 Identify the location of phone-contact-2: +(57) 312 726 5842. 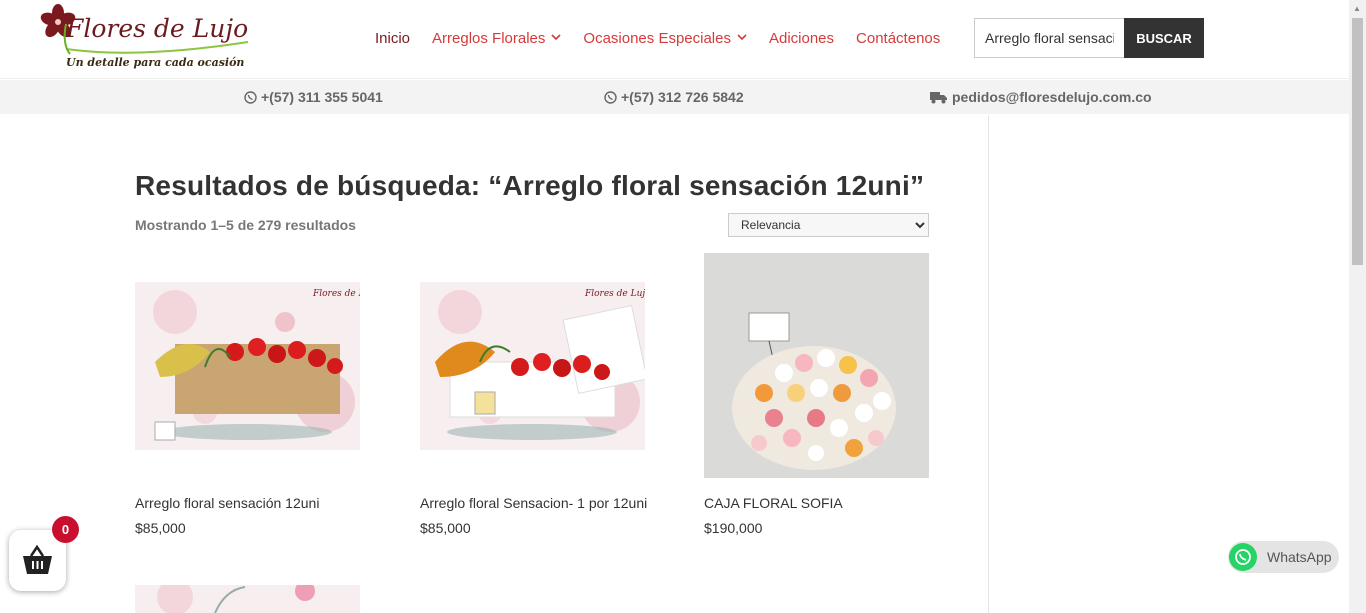
(674, 97).